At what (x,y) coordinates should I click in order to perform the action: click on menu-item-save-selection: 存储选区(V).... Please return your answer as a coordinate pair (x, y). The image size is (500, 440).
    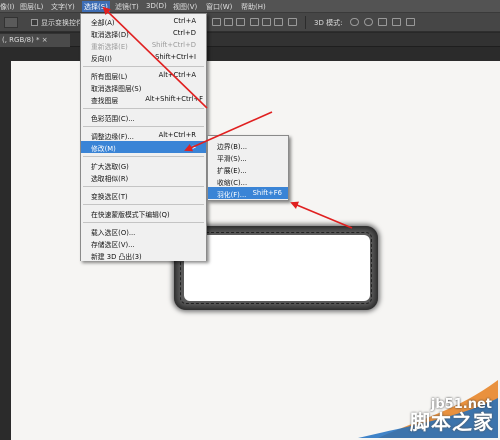
    Looking at the image, I should click on (143, 243).